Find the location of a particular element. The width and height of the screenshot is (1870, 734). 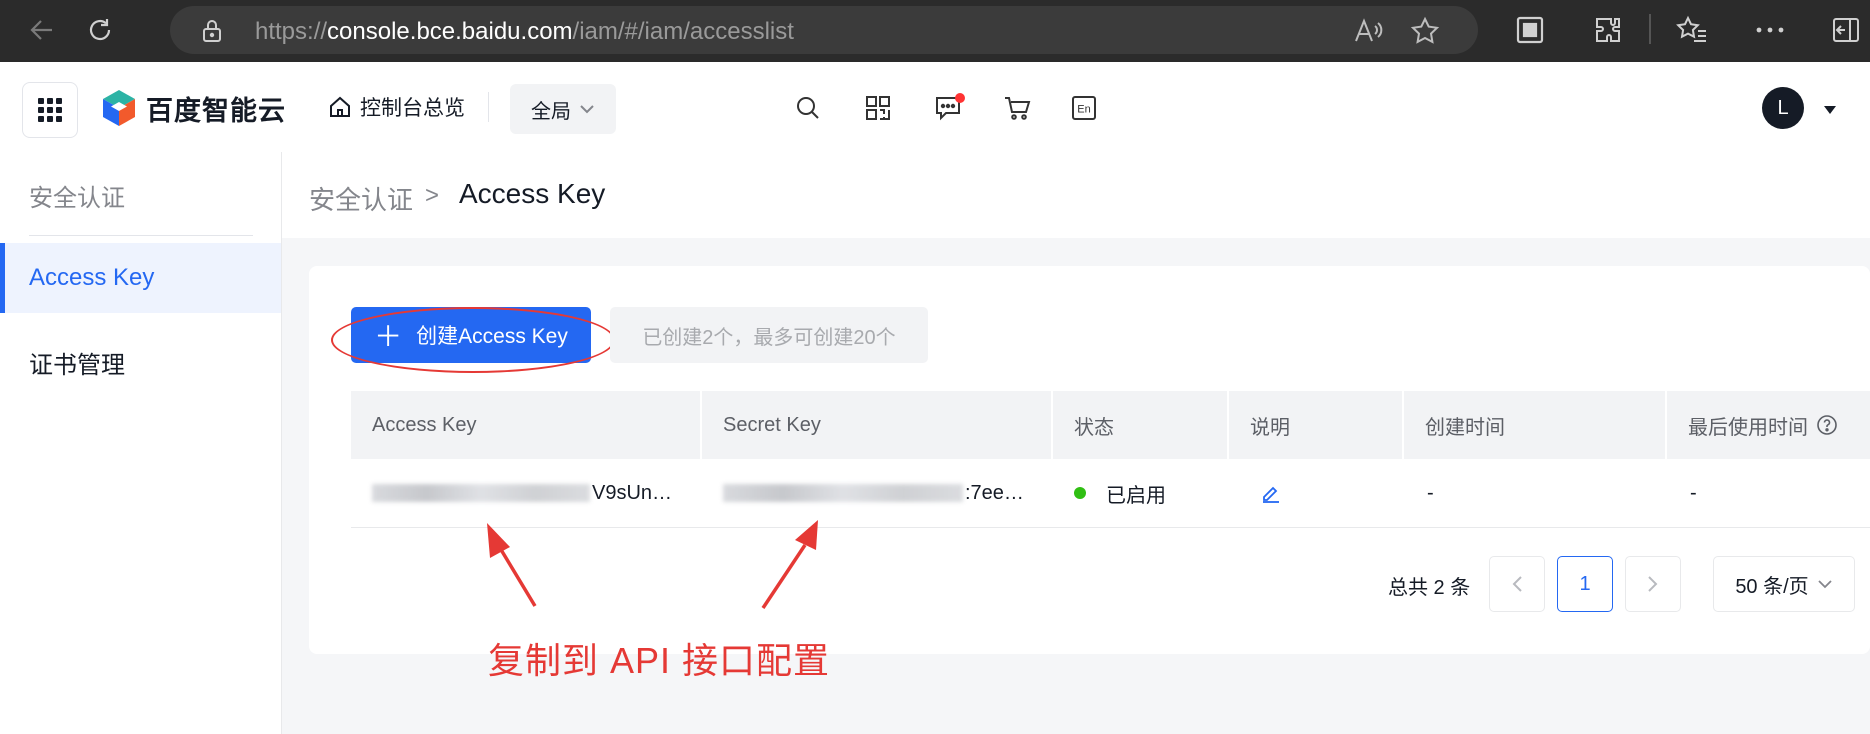

annotation-arrow-secret-key is located at coordinates (784, 576).